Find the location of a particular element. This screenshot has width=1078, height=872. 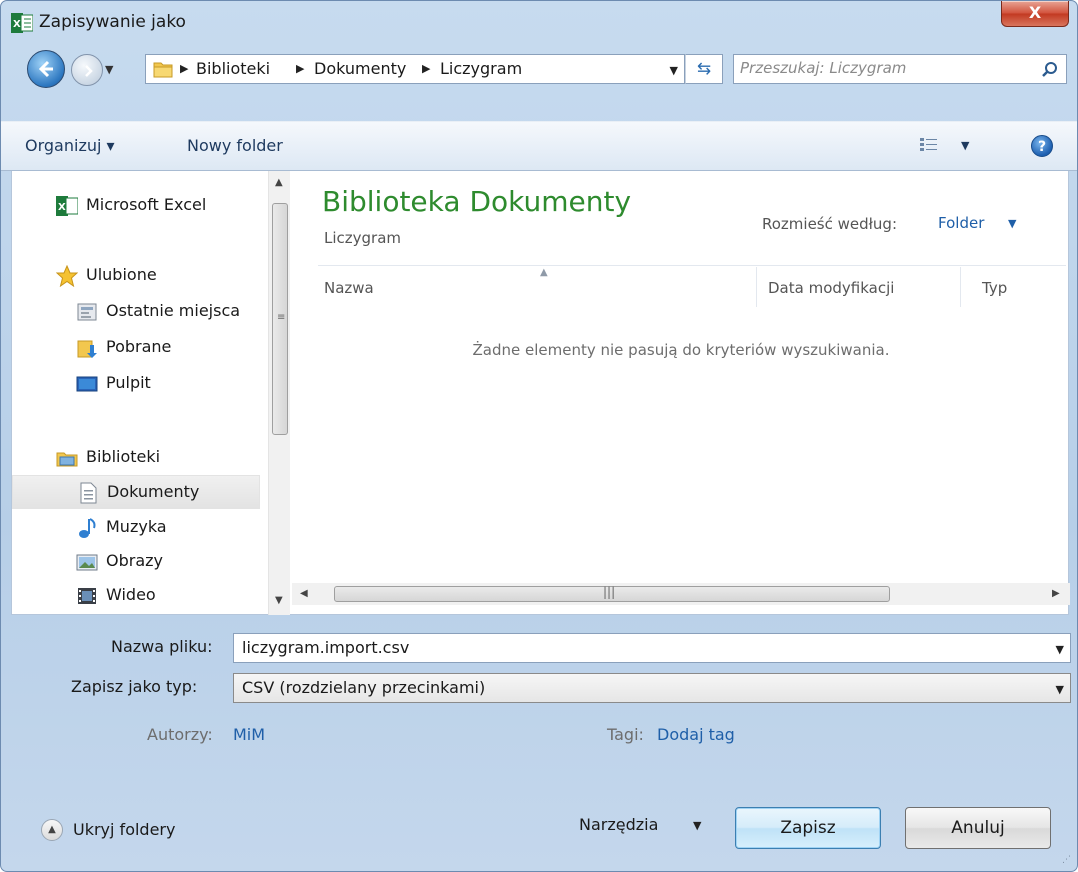

add-tag-link: Dodaj tag is located at coordinates (696, 734).